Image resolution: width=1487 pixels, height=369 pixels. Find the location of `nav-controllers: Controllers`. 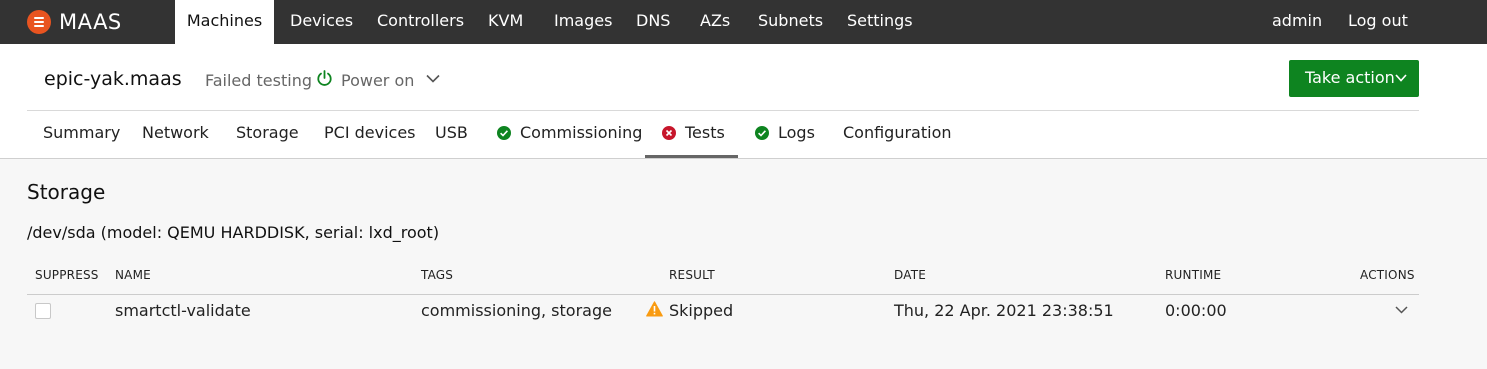

nav-controllers: Controllers is located at coordinates (420, 22).